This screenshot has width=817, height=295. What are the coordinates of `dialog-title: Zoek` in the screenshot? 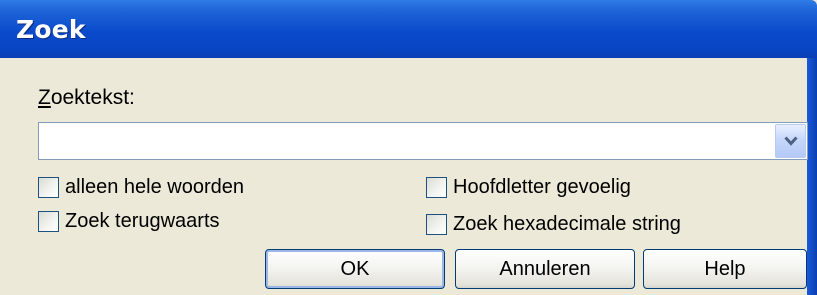 It's located at (51, 29).